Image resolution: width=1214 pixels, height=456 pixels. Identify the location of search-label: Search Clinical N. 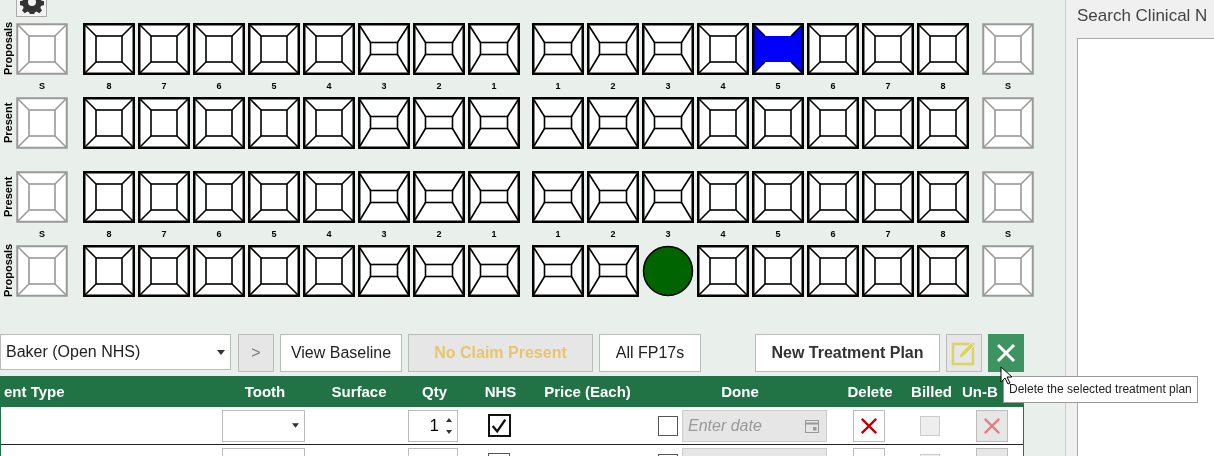
(1143, 16).